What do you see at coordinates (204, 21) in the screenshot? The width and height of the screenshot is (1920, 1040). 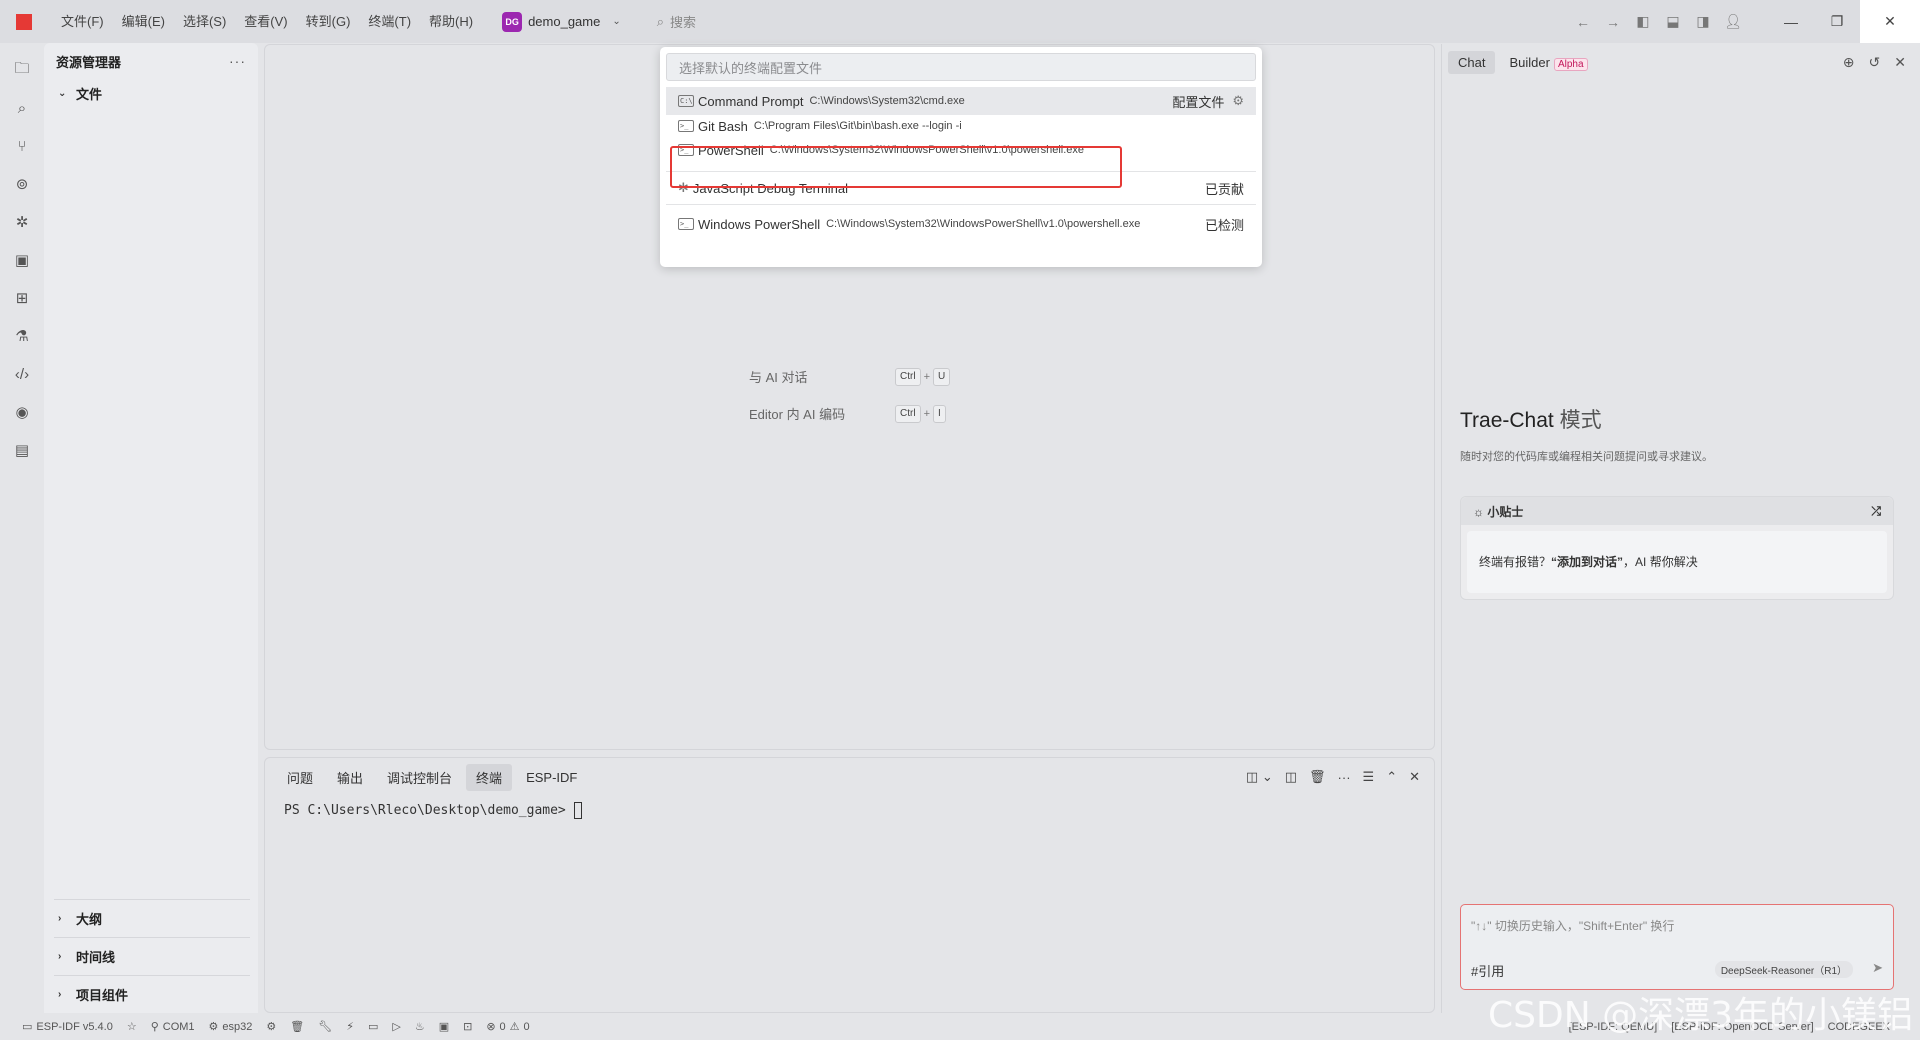 I see `menu-select: 选择(S)` at bounding box center [204, 21].